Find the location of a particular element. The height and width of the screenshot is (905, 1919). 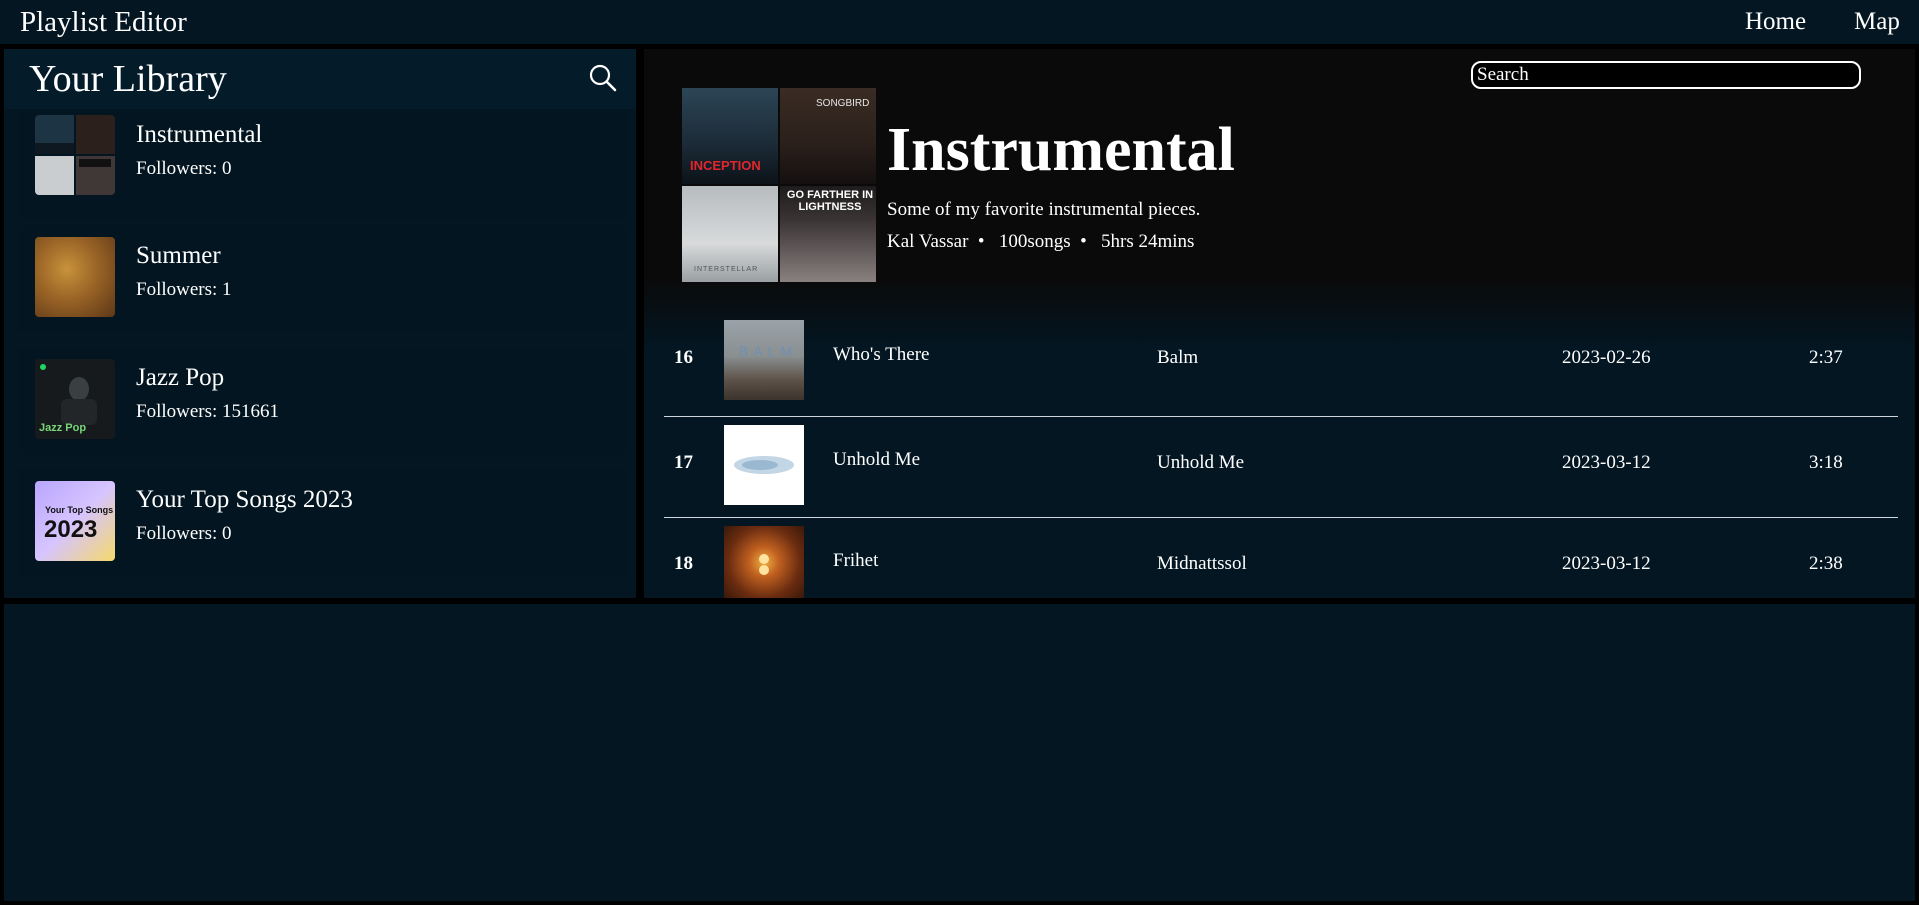

playlist-meta: Kal Vassar • 100songs • 5hrs 24mins is located at coordinates (1041, 241).